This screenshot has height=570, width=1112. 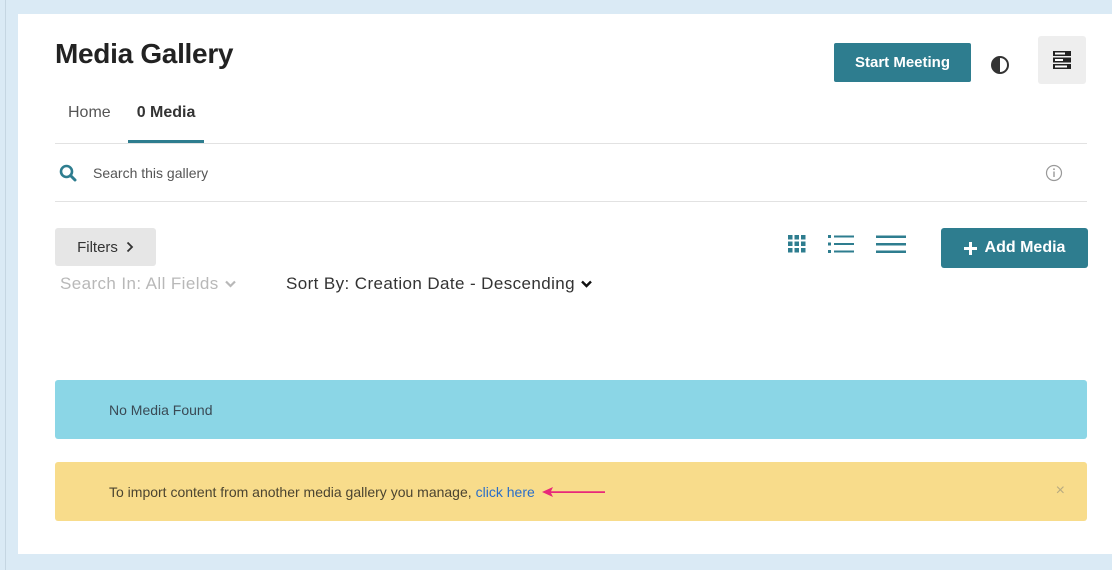 I want to click on filters-button: Filters, so click(x=105, y=247).